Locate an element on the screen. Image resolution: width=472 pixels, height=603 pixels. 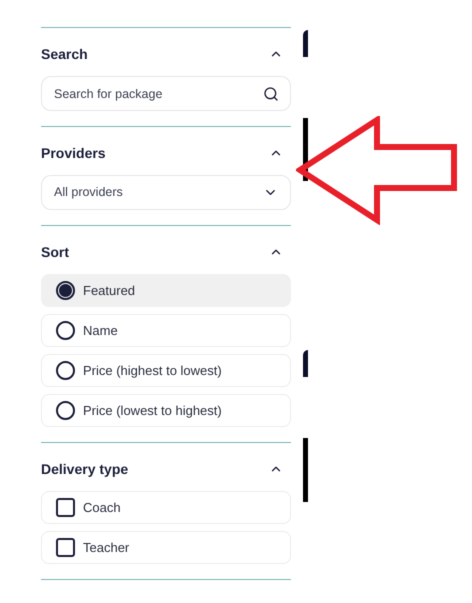
sort-option: Price (highest to lowest) is located at coordinates (166, 370).